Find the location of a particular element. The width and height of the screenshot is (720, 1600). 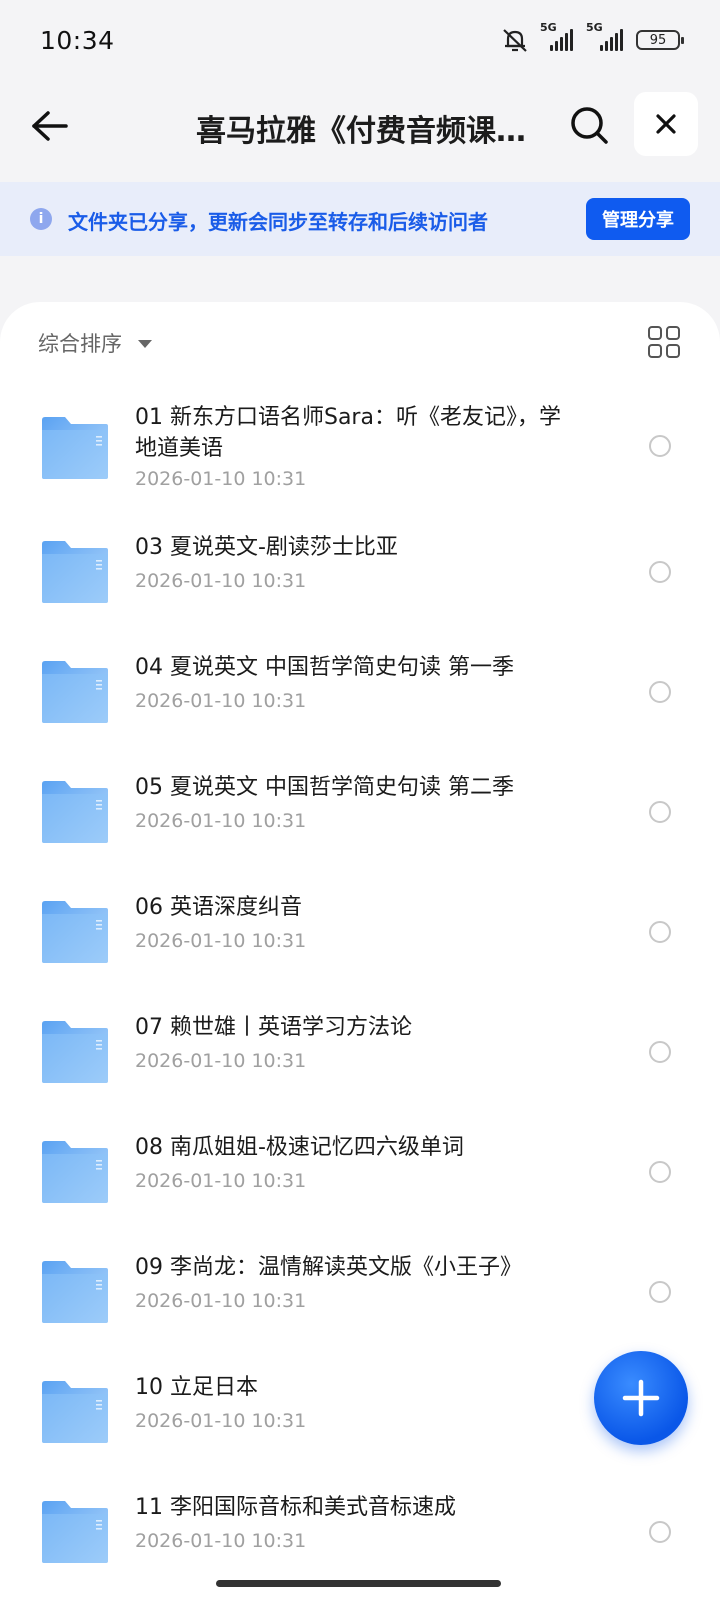

list-item: 11 李阳国际音标和美式音标速成 2026-01-10 10:31 is located at coordinates (360, 1537).